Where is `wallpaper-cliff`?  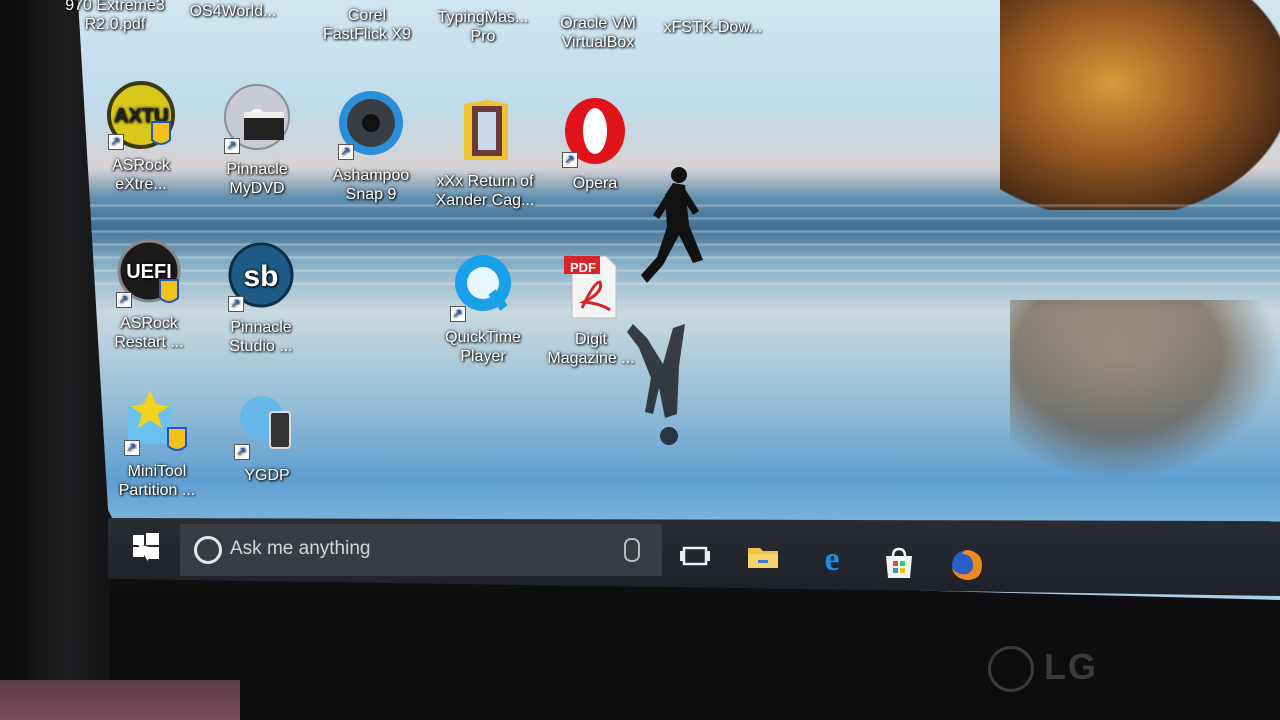 wallpaper-cliff is located at coordinates (1140, 105).